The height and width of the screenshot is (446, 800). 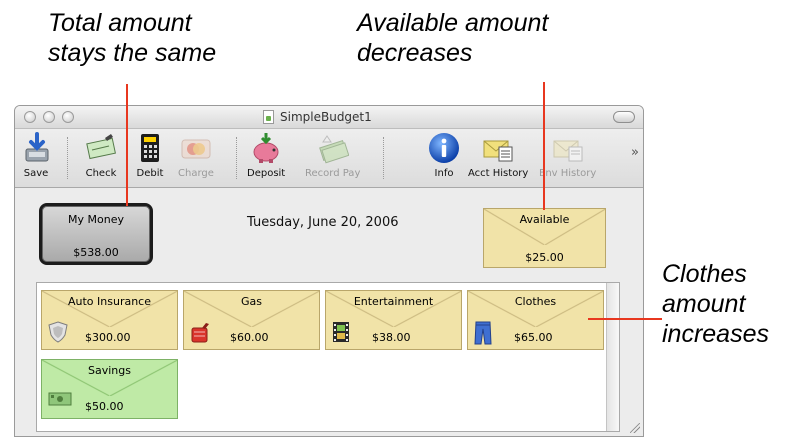 What do you see at coordinates (535, 301) in the screenshot?
I see `envelope-name: Clothes` at bounding box center [535, 301].